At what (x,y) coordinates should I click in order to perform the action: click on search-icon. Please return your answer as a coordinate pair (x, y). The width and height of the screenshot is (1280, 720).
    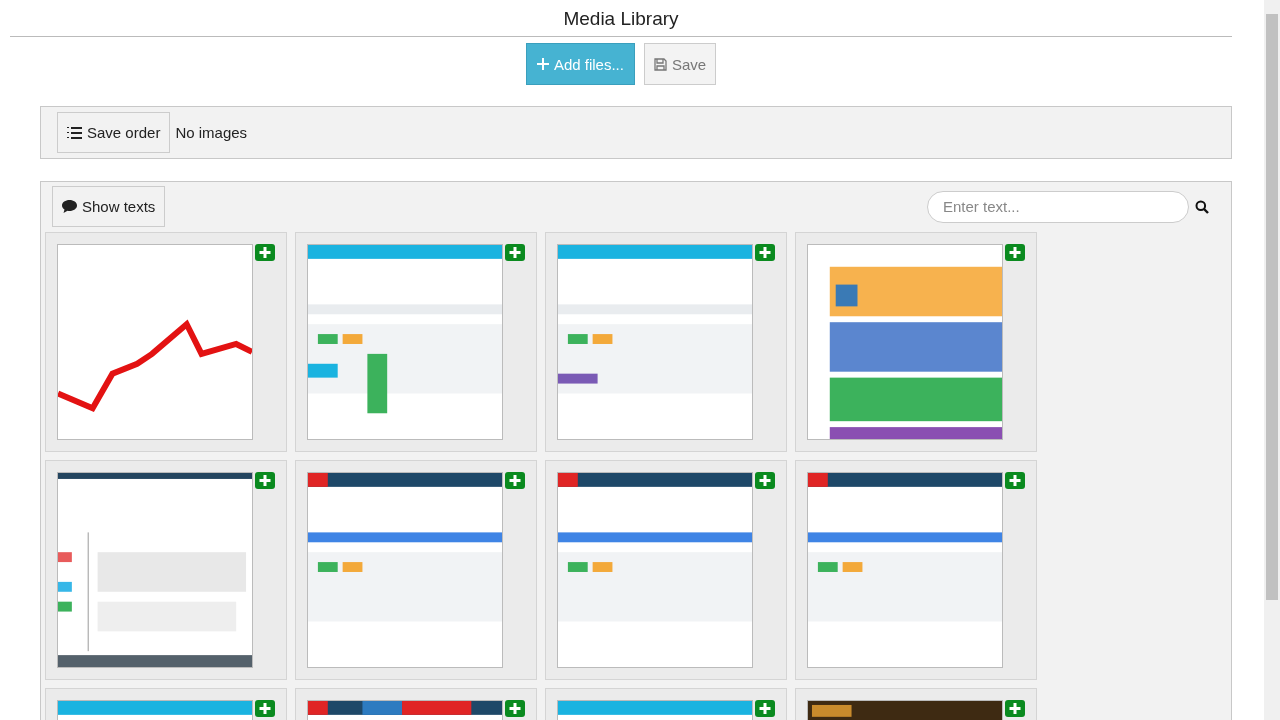
    Looking at the image, I should click on (1202, 206).